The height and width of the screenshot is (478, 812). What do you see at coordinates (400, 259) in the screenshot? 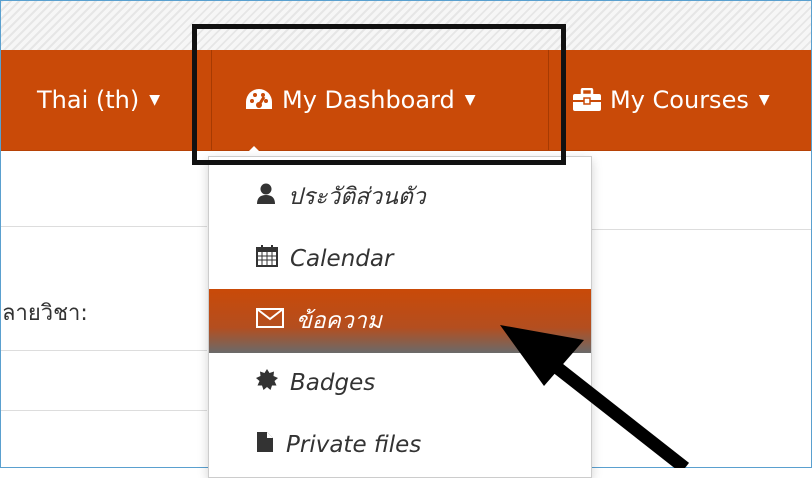
I see `menu-item-calendar: Calendar` at bounding box center [400, 259].